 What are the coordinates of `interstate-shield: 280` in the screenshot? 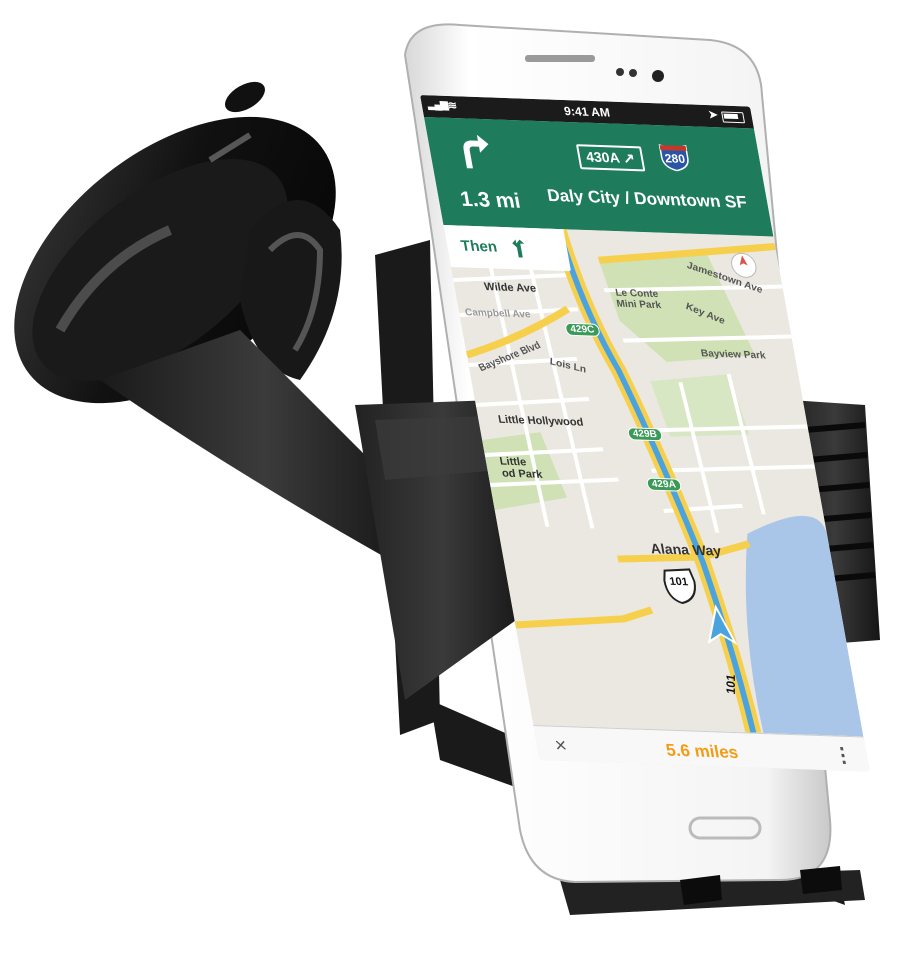 It's located at (674, 157).